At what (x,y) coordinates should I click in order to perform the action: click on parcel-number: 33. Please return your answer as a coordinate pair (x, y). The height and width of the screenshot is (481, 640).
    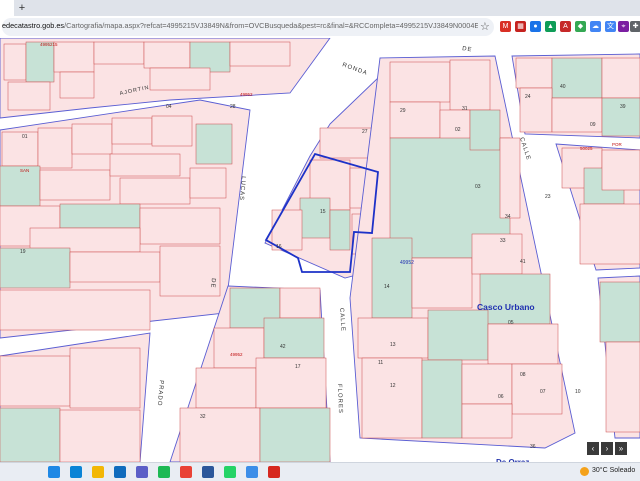
    Looking at the image, I should click on (503, 241).